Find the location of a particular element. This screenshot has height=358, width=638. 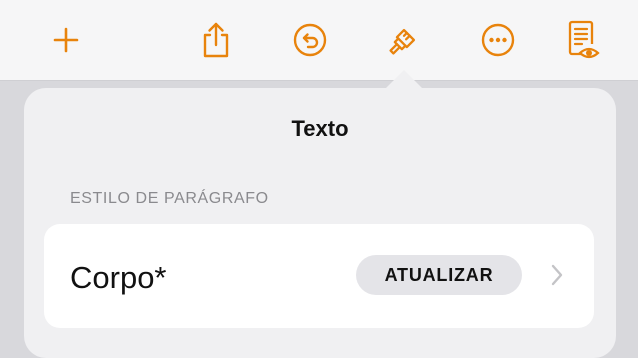

undo-button is located at coordinates (310, 40).